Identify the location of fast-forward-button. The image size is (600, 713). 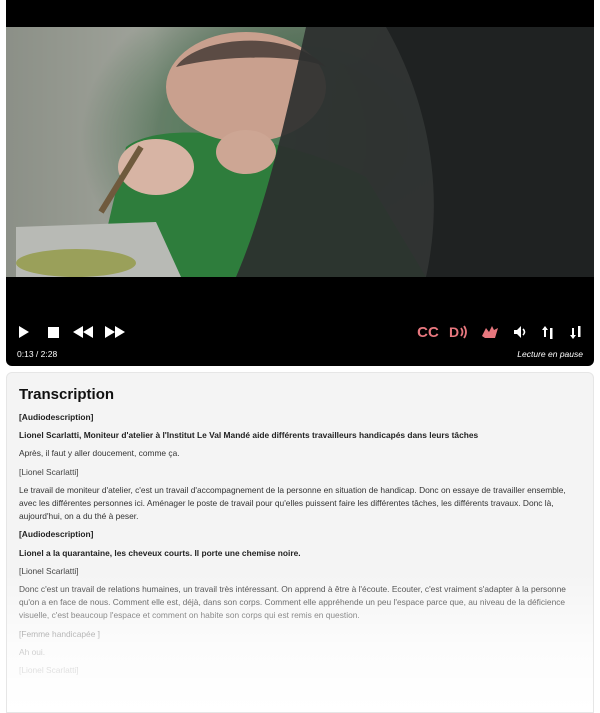
(115, 332).